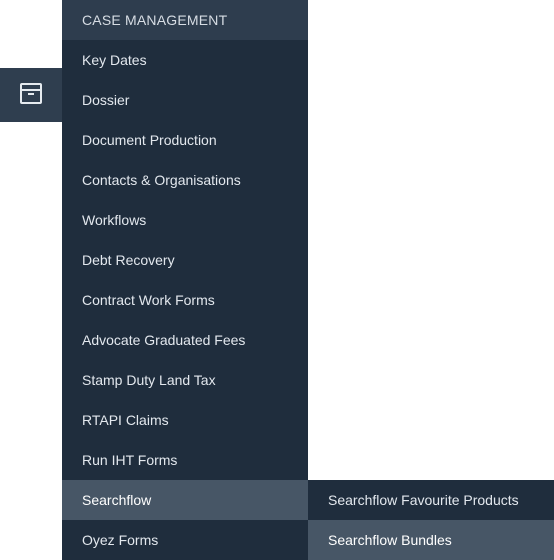  Describe the element at coordinates (185, 260) in the screenshot. I see `menu-item-debt-recovery: Debt Recovery` at that location.